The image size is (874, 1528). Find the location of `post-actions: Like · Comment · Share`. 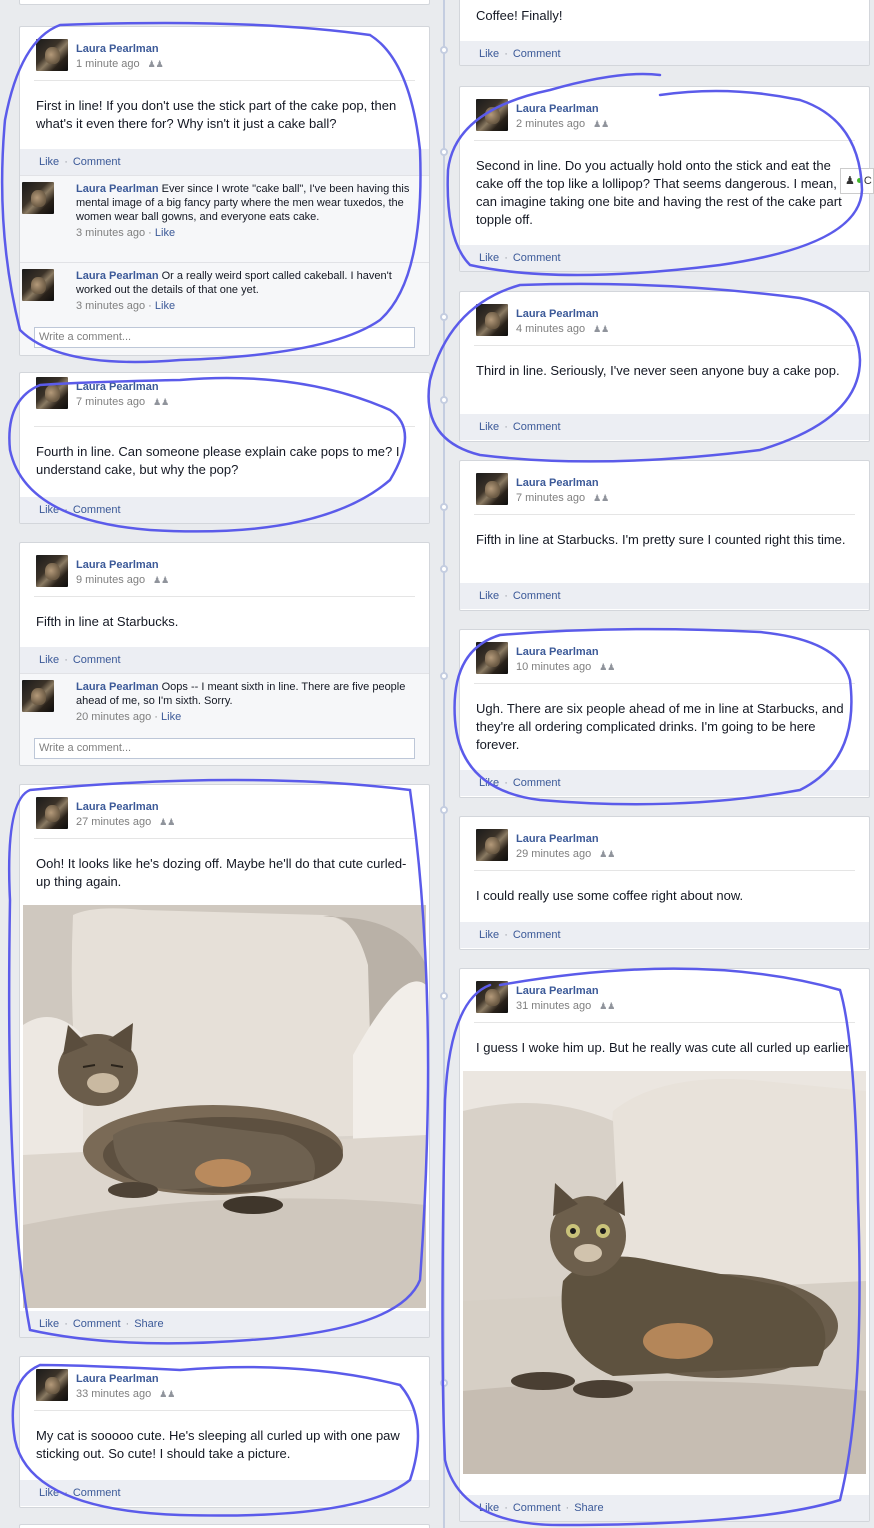

post-actions: Like · Comment · Share is located at coordinates (664, 1508).